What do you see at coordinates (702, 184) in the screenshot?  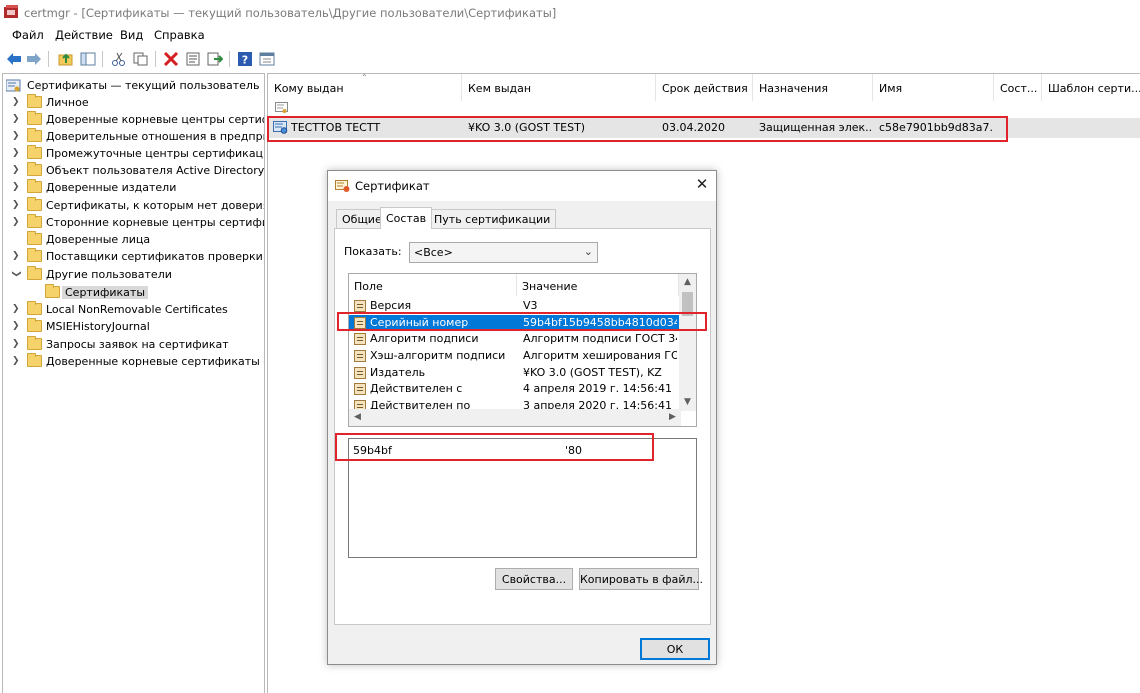 I see `close-icon: ✕` at bounding box center [702, 184].